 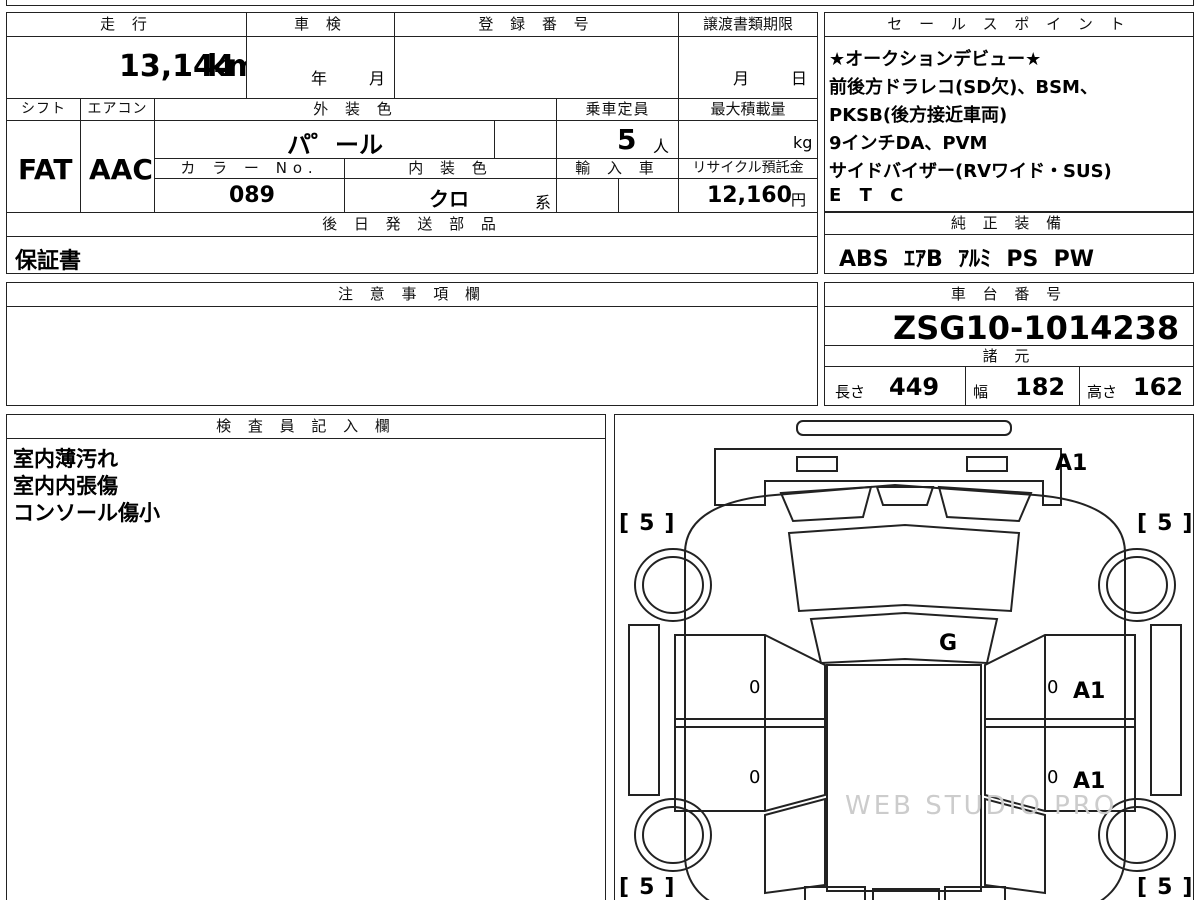 I want to click on recycle-value: 12,160, so click(x=749, y=195).